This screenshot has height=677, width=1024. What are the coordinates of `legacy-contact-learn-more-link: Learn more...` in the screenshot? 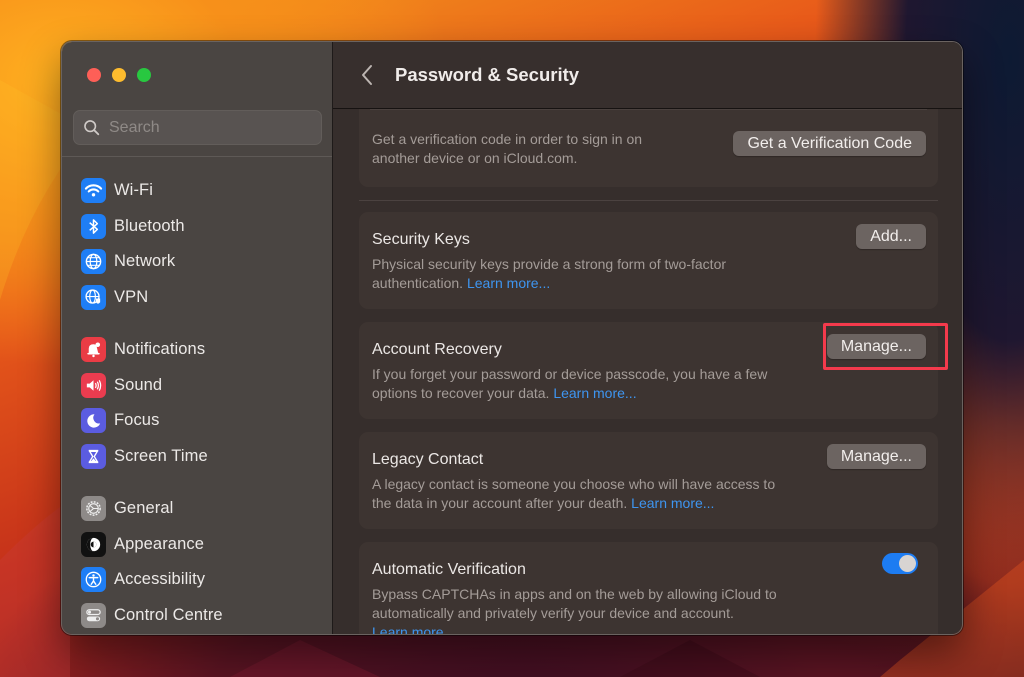 It's located at (672, 503).